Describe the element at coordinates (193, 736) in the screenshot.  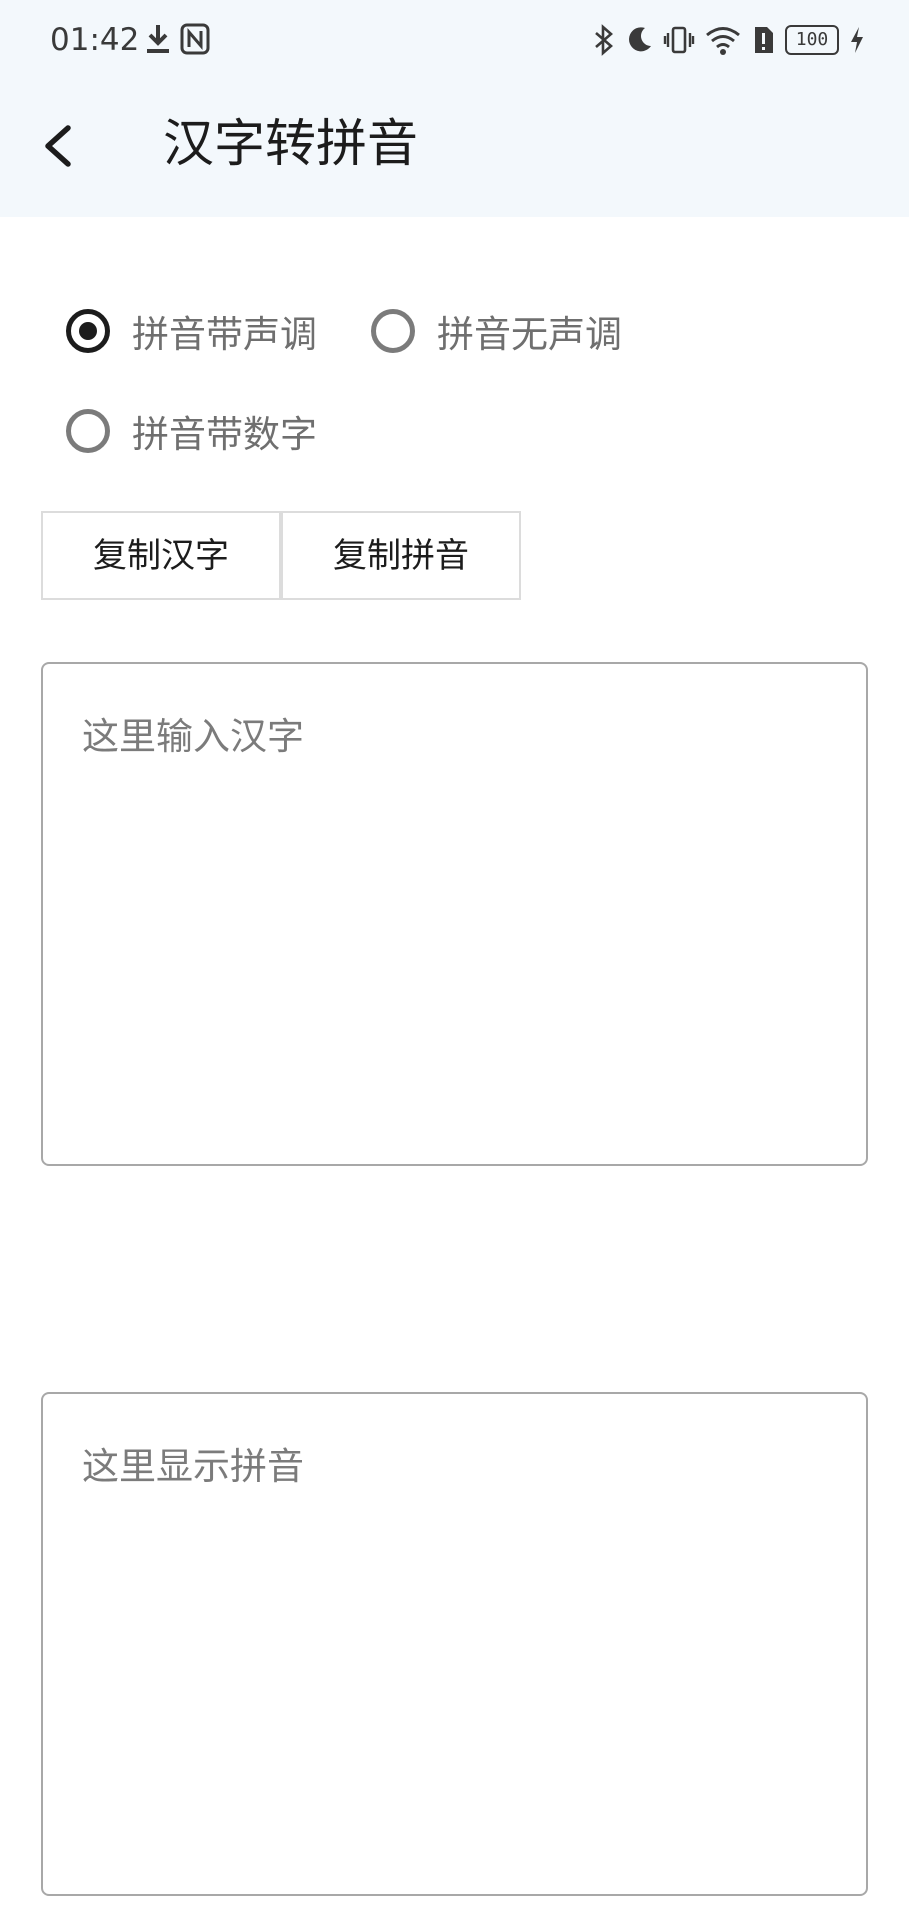
I see `hanzi-input-placeholder: 这里输入汉字` at that location.